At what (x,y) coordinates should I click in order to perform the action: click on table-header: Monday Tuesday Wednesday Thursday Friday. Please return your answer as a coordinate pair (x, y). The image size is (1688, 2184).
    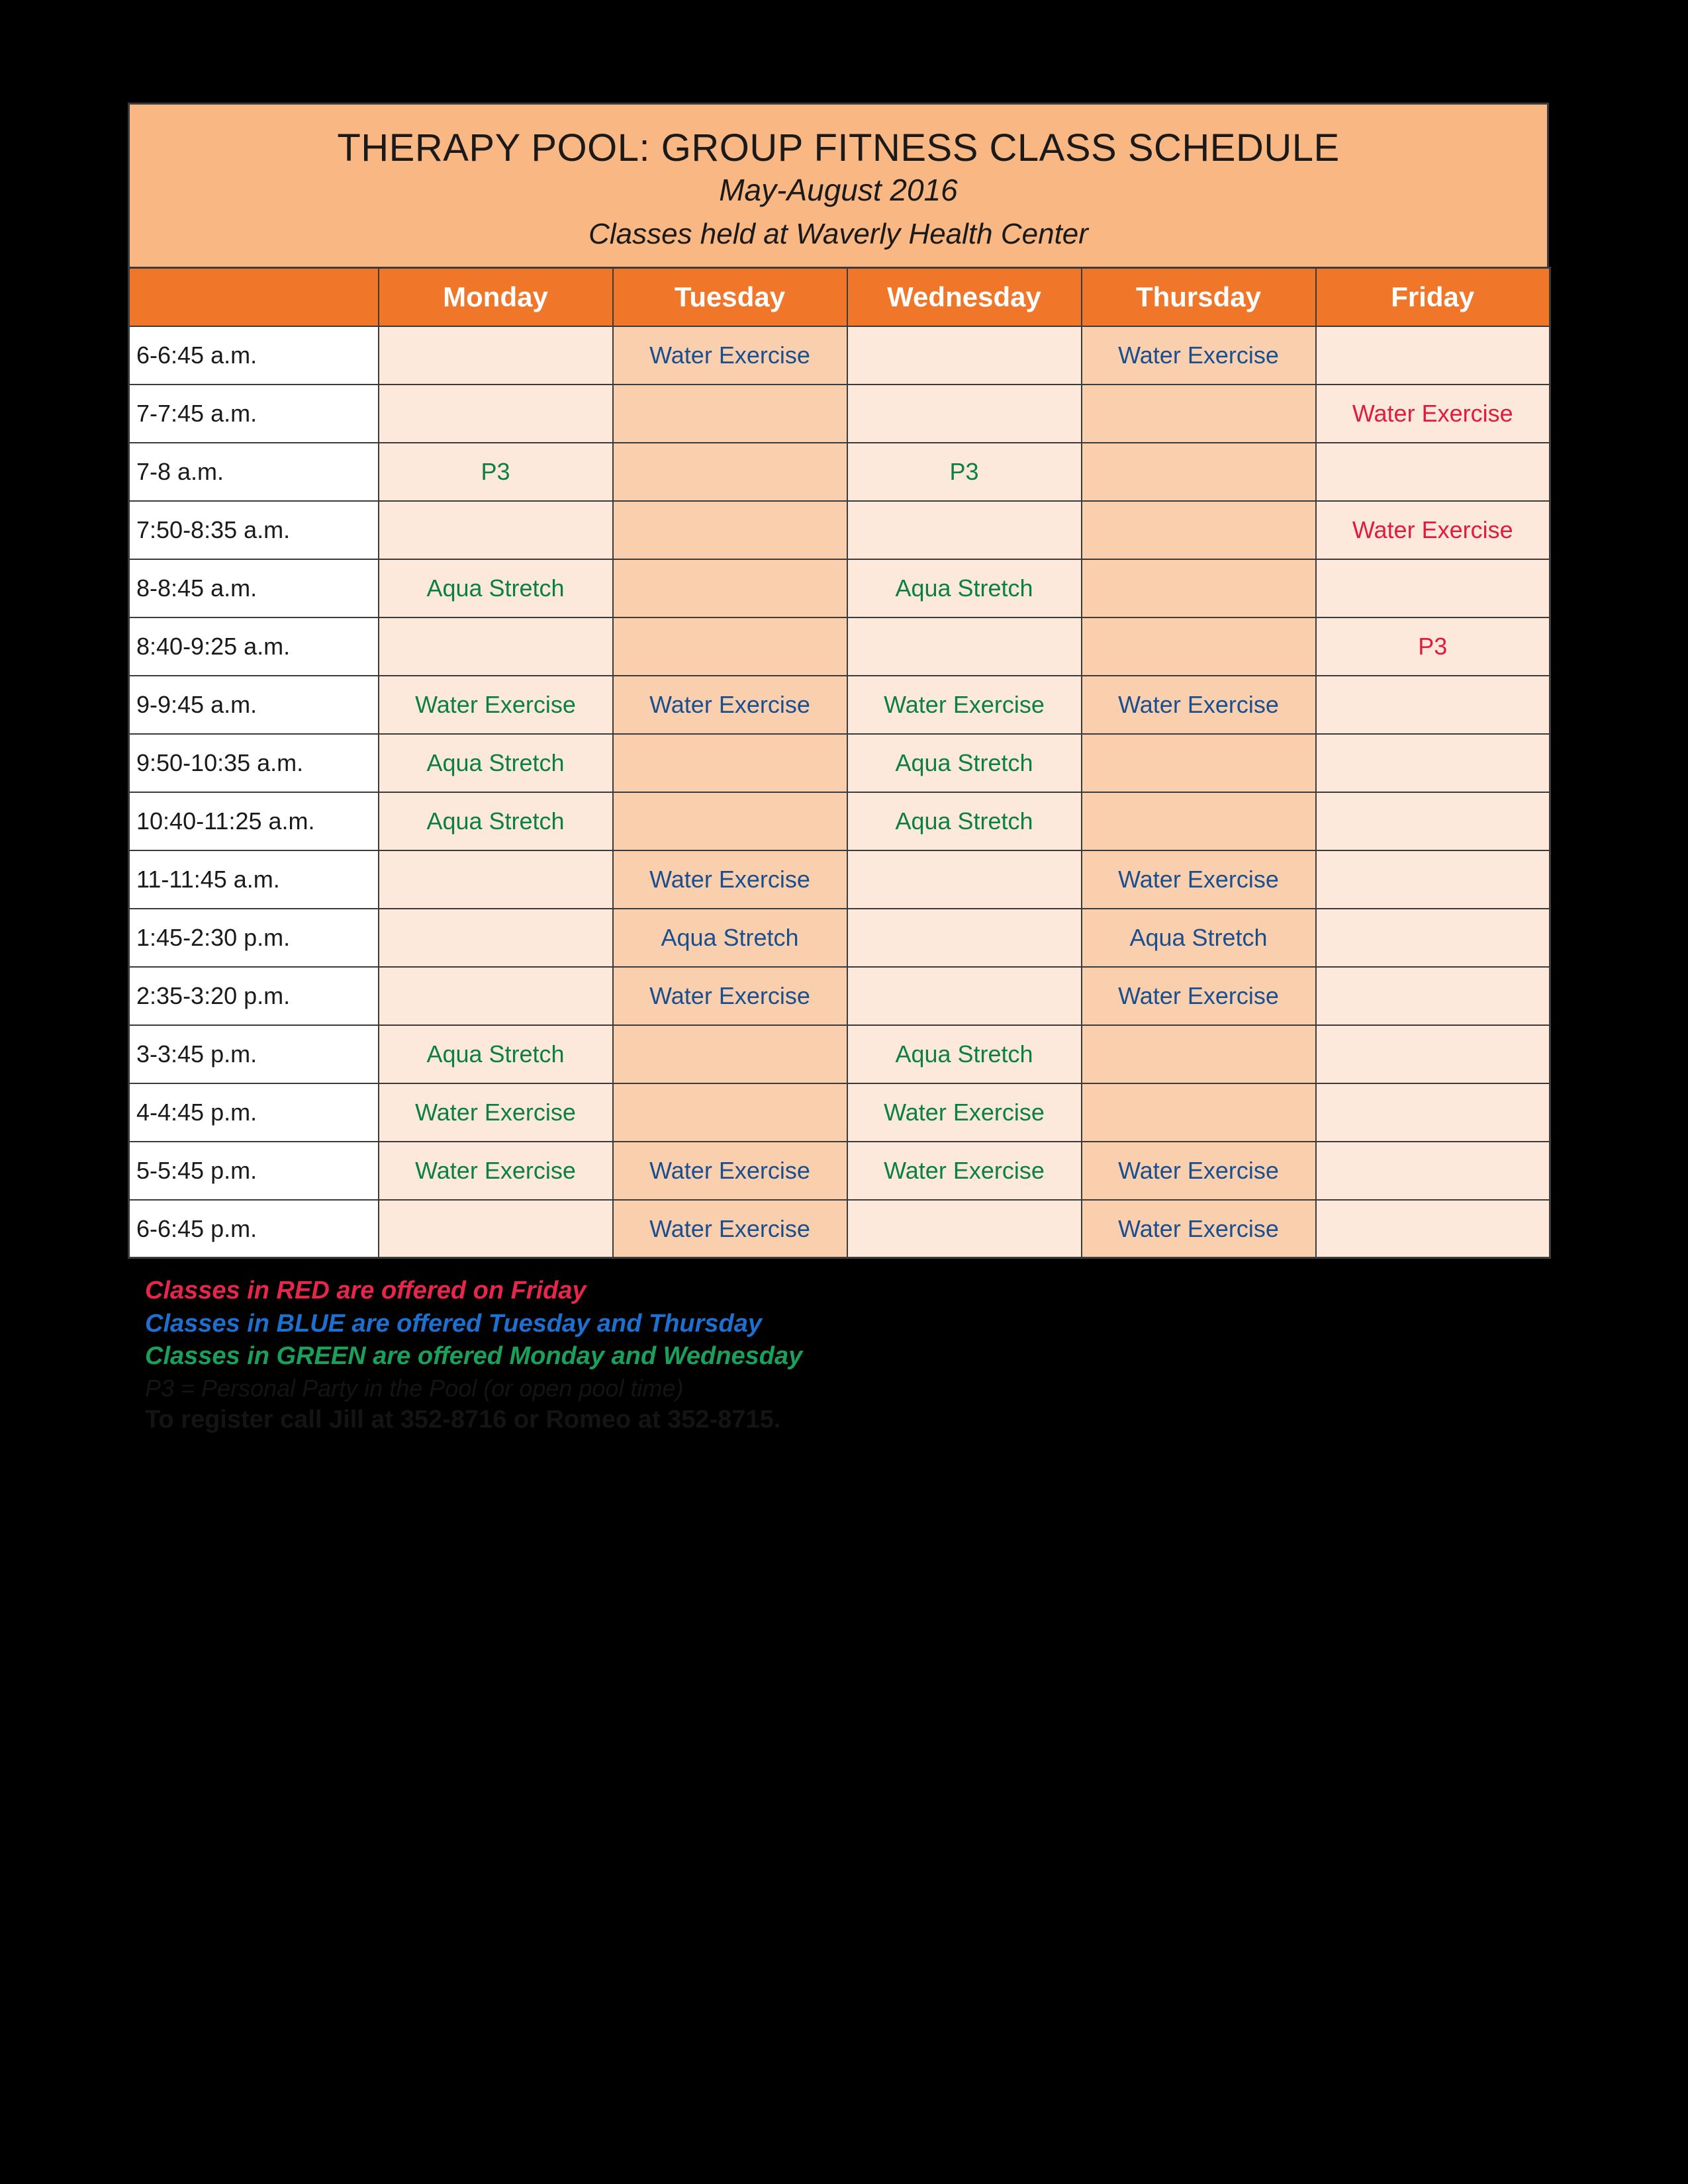
    Looking at the image, I should click on (839, 297).